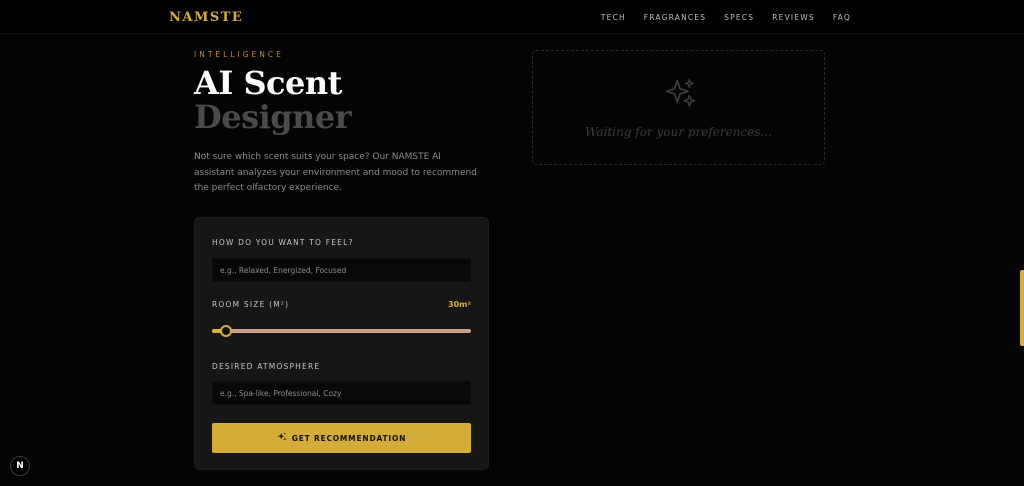 The width and height of the screenshot is (1024, 486). What do you see at coordinates (239, 54) in the screenshot?
I see `section-eyebrow: INTELLIGENCE` at bounding box center [239, 54].